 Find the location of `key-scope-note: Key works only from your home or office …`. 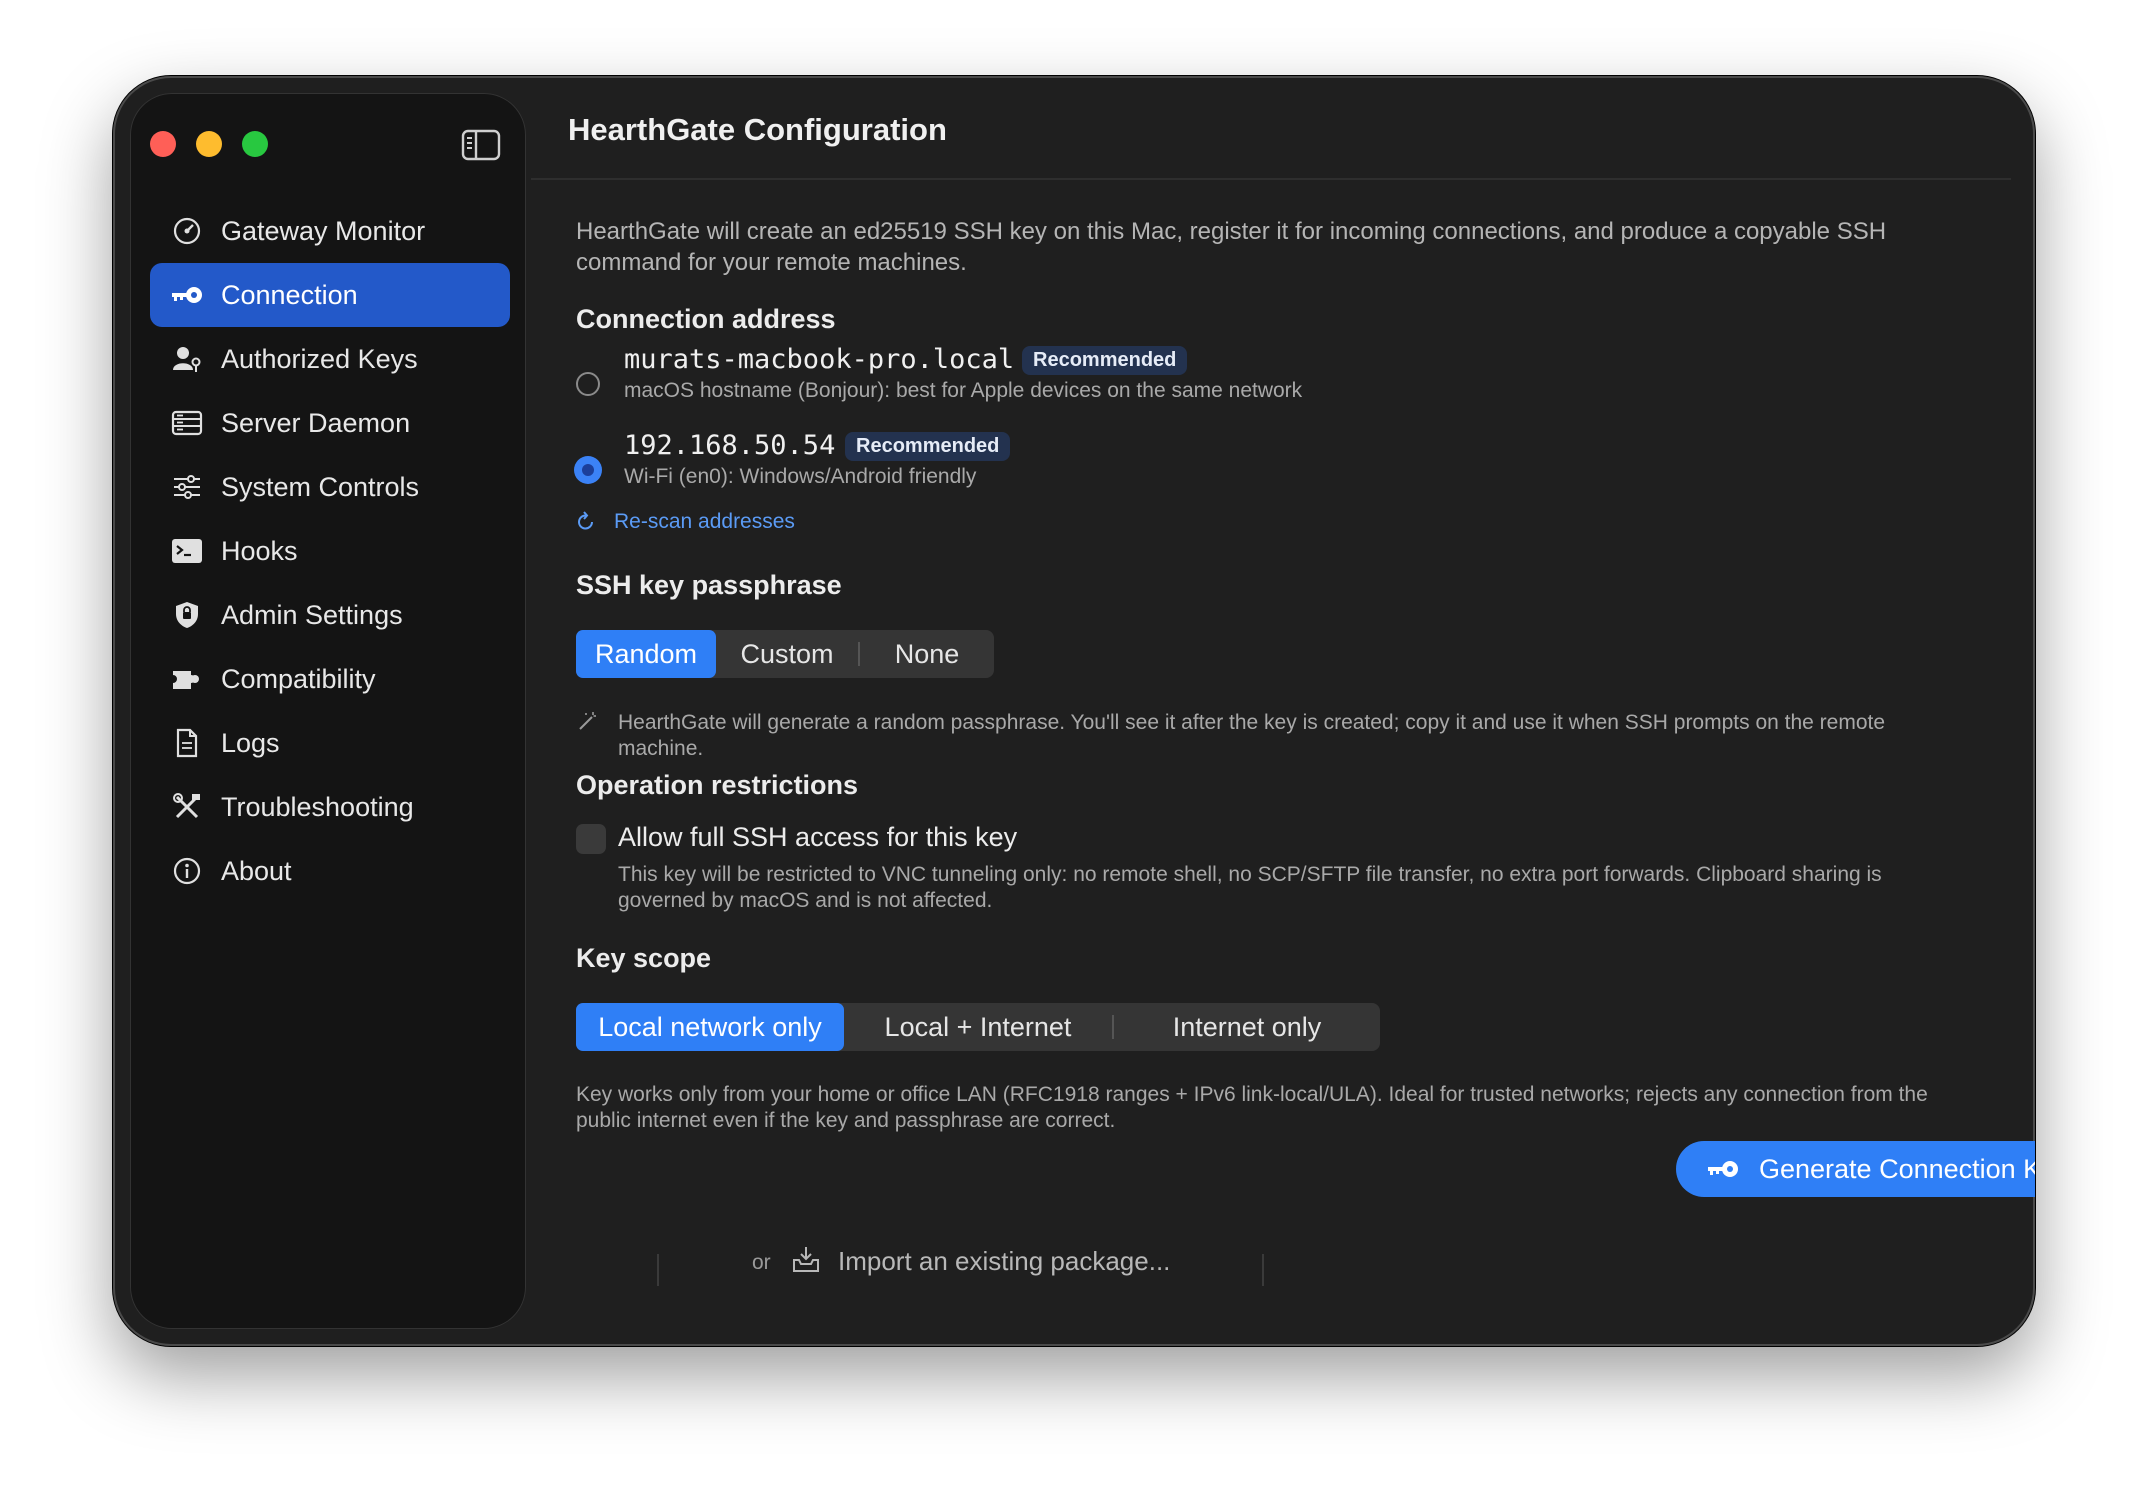

key-scope-note: Key works only from your home or office … is located at coordinates (1252, 1107).